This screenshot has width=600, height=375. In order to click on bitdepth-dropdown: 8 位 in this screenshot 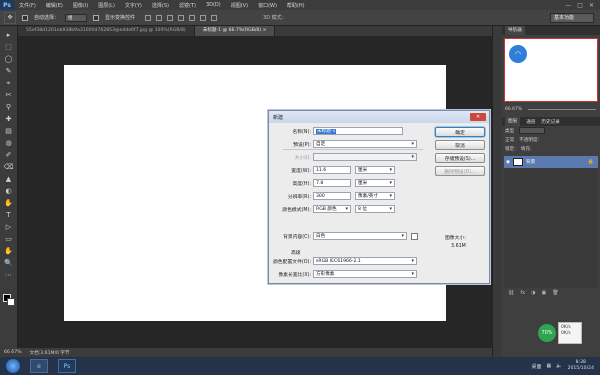, I will do `click(375, 209)`.